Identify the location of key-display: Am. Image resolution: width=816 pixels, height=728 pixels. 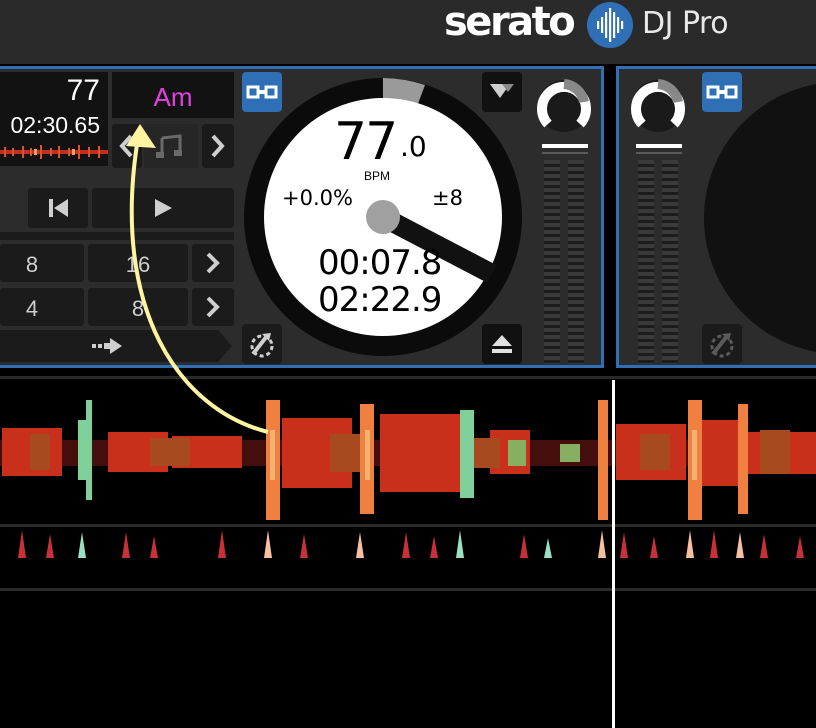
(173, 95).